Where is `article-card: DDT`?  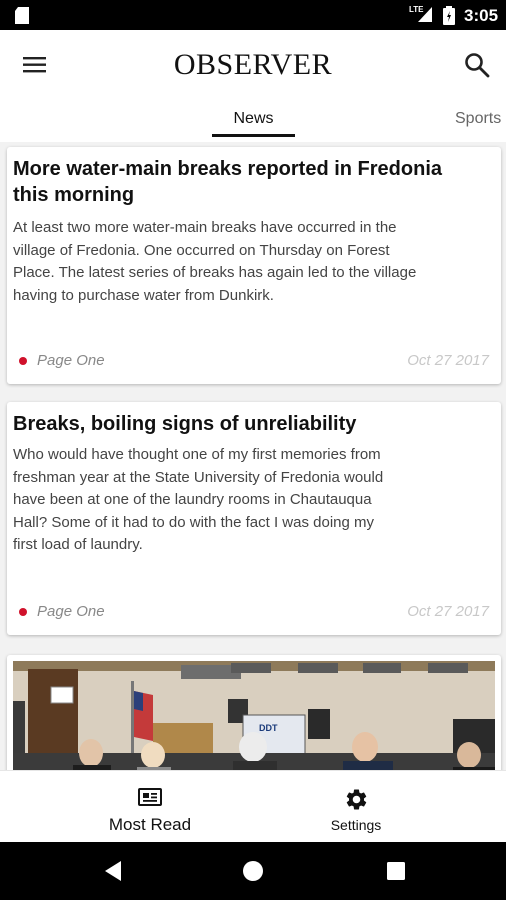 article-card: DDT is located at coordinates (254, 712).